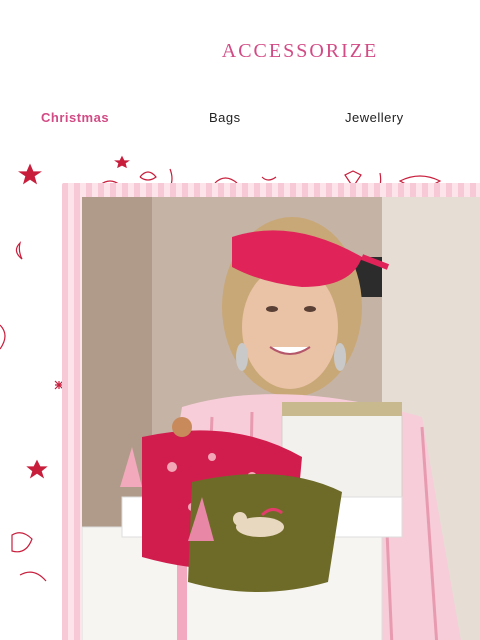 This screenshot has width=480, height=640. What do you see at coordinates (240, 51) in the screenshot?
I see `brand-logo: ACCESSORIZE` at bounding box center [240, 51].